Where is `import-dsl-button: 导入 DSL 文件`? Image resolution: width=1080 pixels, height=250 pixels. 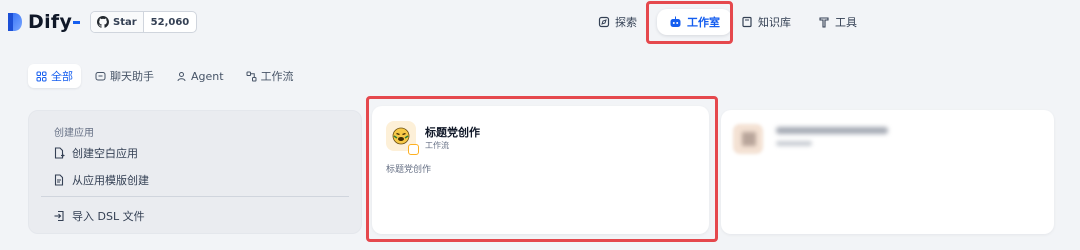 import-dsl-button: 导入 DSL 文件 is located at coordinates (99, 216).